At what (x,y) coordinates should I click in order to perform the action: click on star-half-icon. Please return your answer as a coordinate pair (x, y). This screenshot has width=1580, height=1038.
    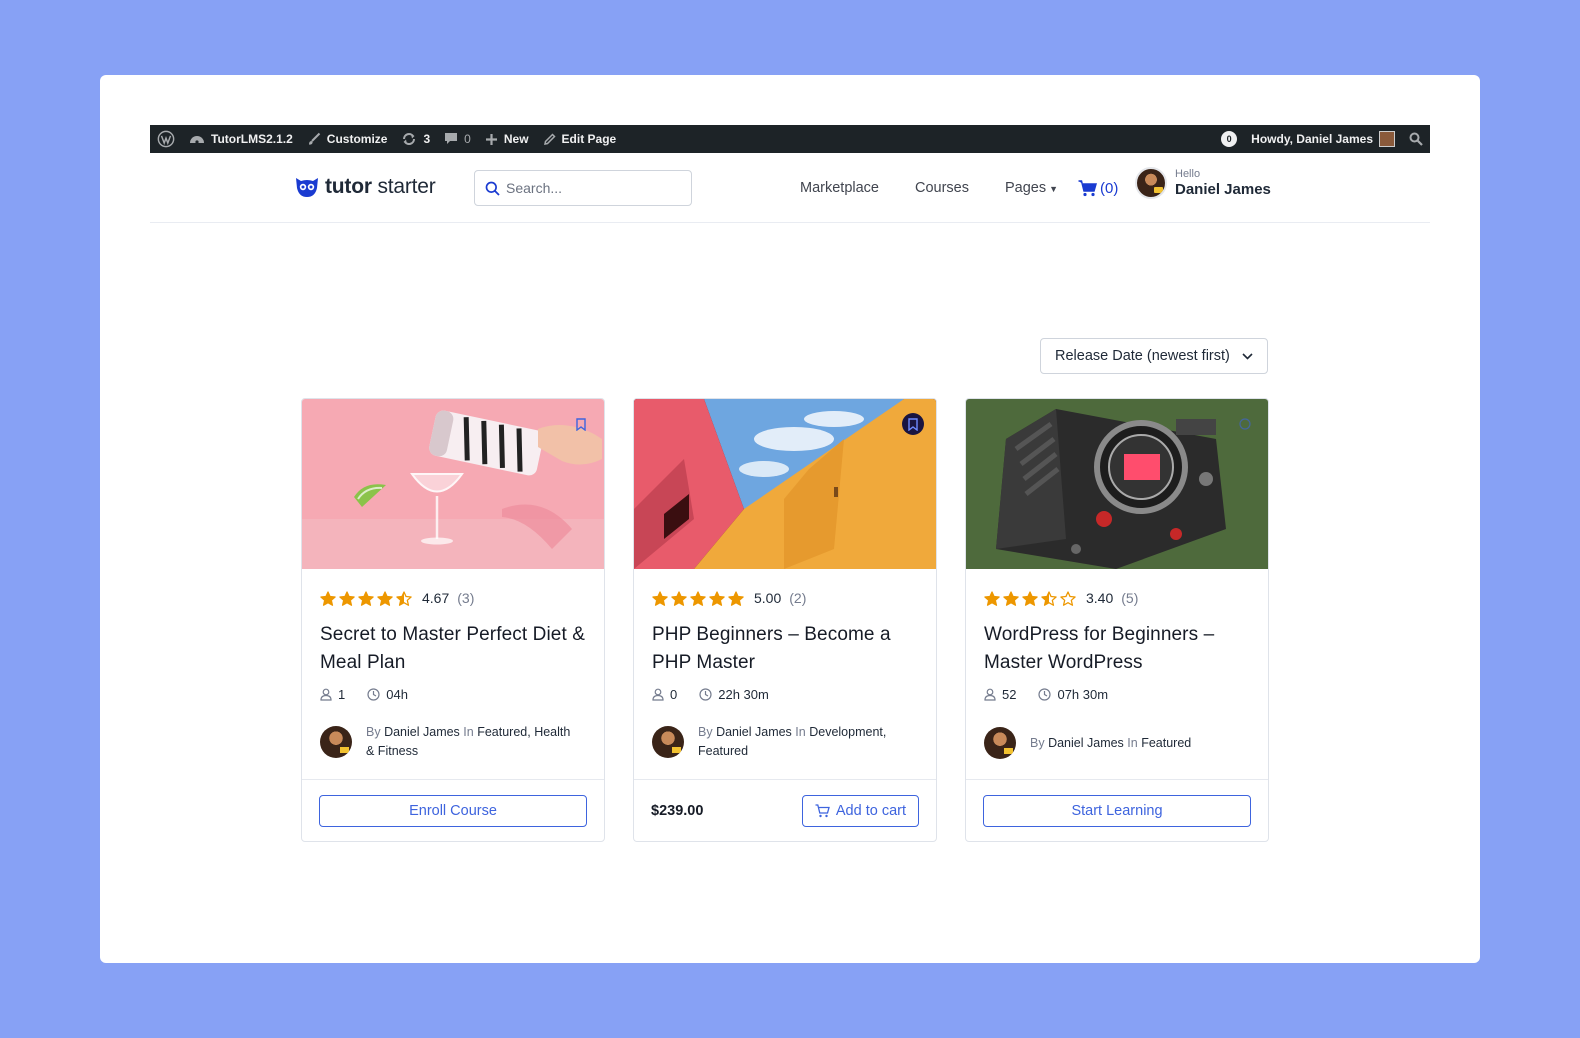
    Looking at the image, I should click on (1049, 598).